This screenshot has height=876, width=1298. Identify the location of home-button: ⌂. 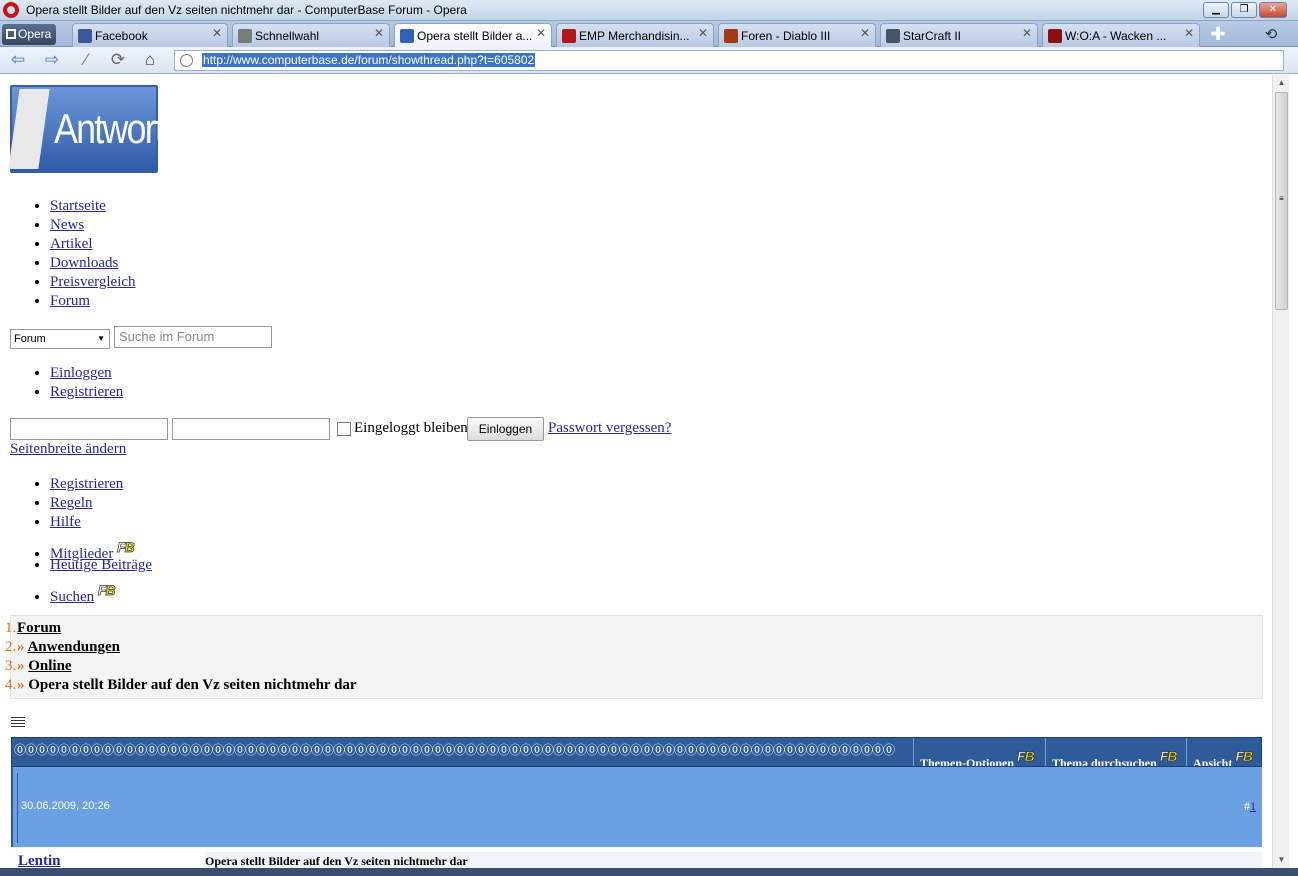
(150, 60).